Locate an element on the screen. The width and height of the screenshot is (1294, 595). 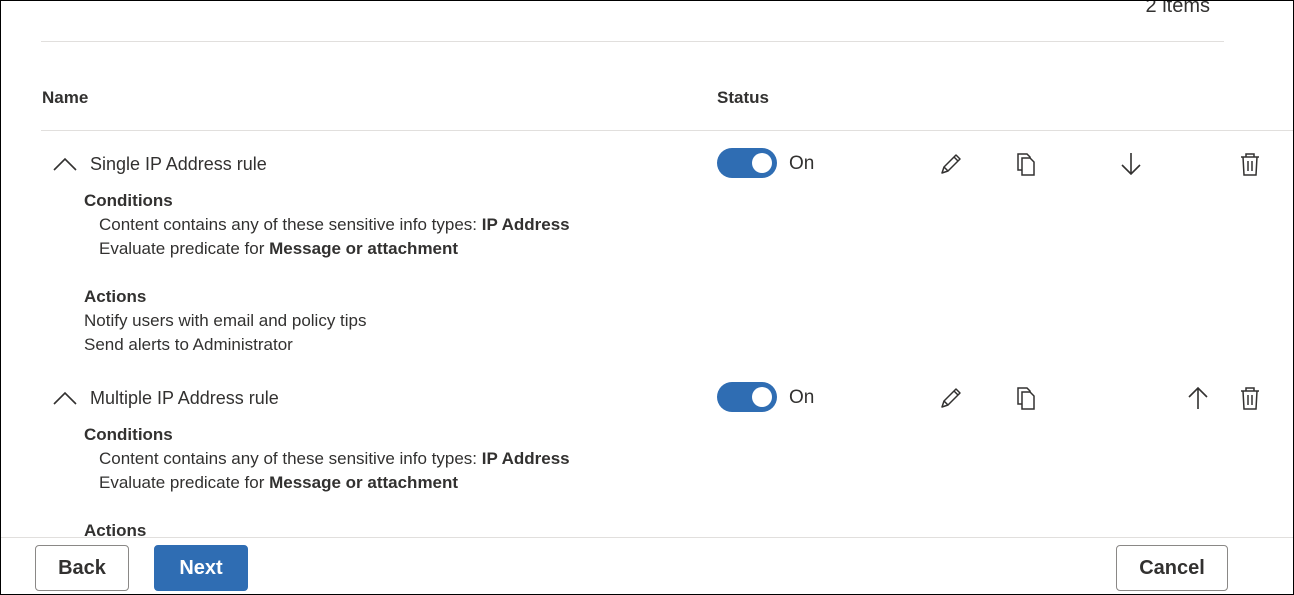
wizard-footer: Back Next Cancel is located at coordinates (647, 565).